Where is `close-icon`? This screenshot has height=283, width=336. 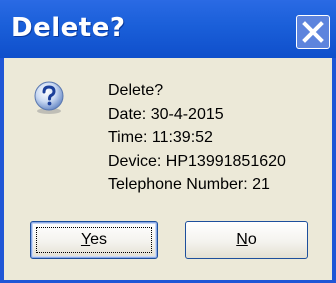
close-icon is located at coordinates (313, 32).